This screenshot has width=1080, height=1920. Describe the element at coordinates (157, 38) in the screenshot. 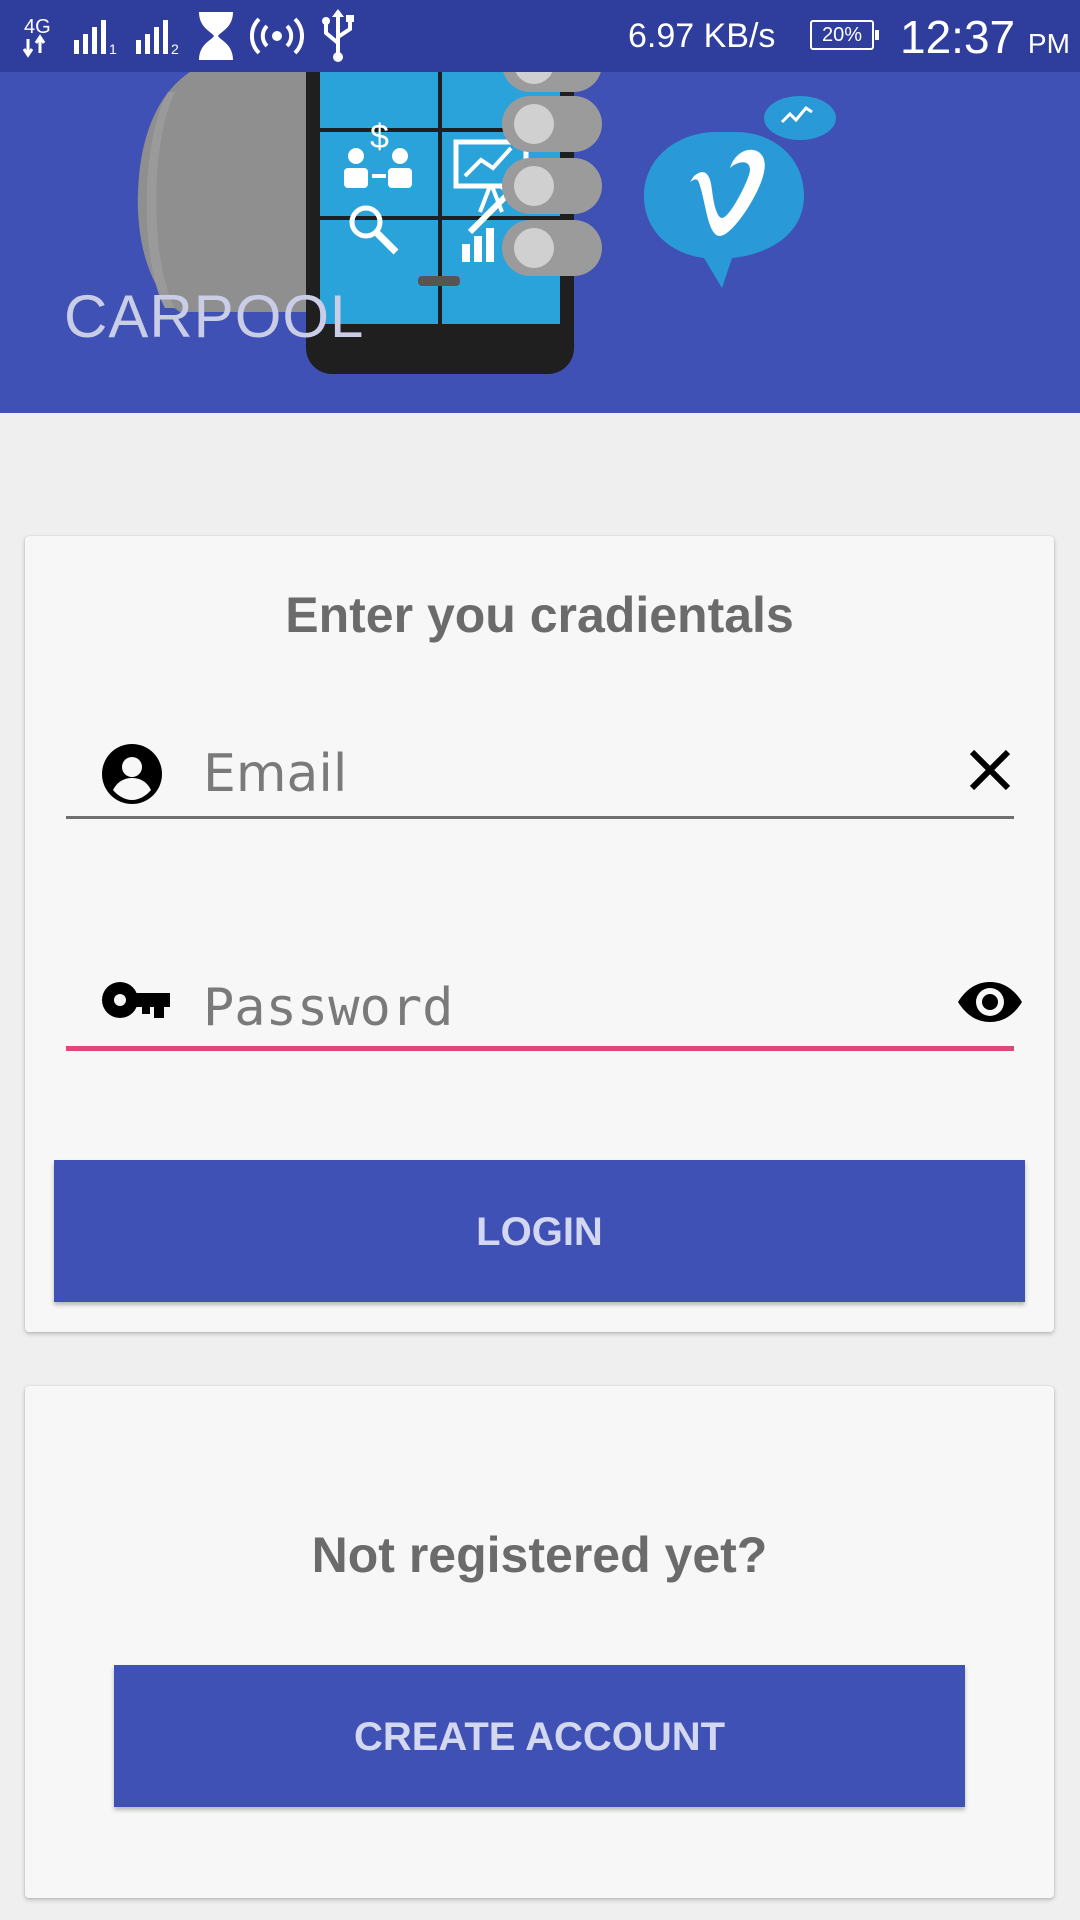

I see `signal-sim2-icon: 2` at that location.